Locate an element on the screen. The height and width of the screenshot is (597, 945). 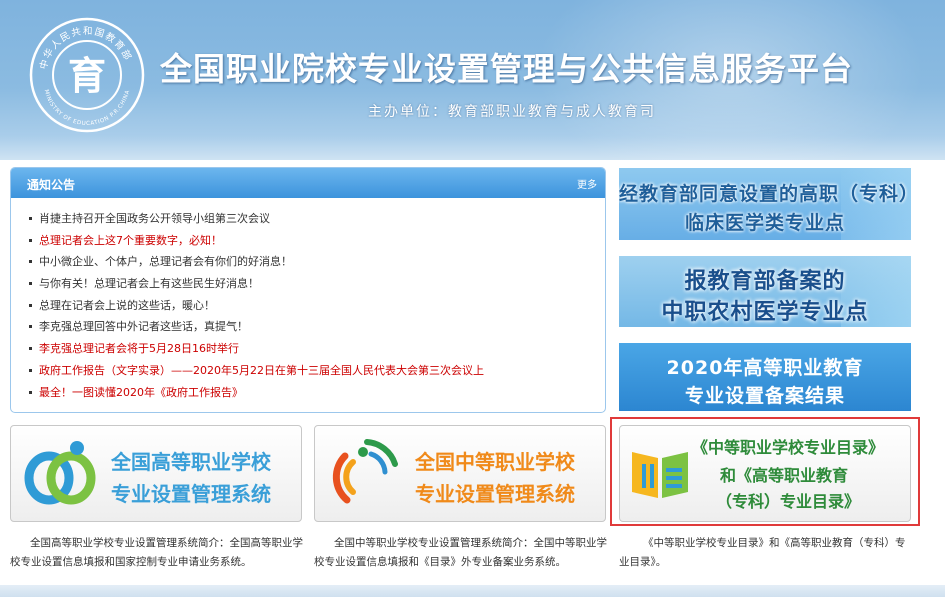
higher-vocational-system-card: 全国高等职业学校 专业设置管理系统 is located at coordinates (156, 473).